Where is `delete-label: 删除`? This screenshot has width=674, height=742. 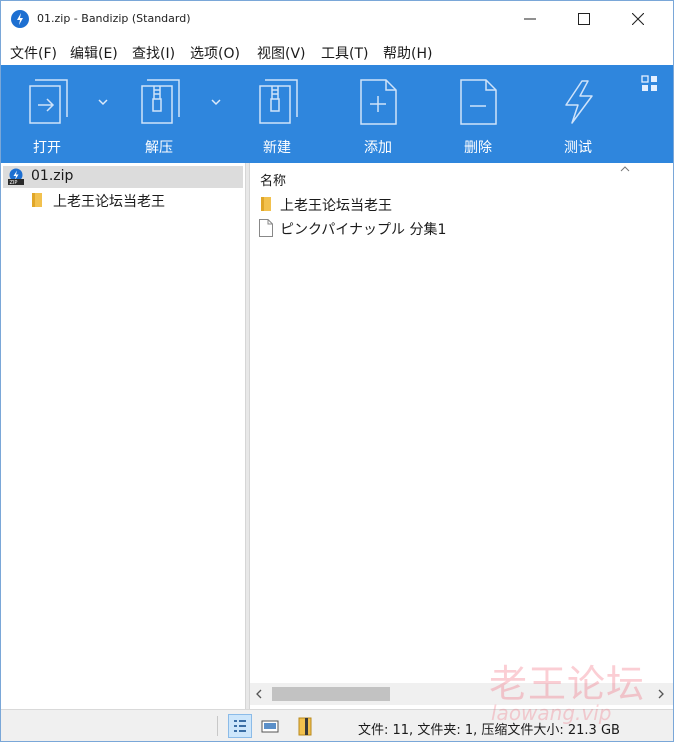
delete-label: 删除 is located at coordinates (478, 148).